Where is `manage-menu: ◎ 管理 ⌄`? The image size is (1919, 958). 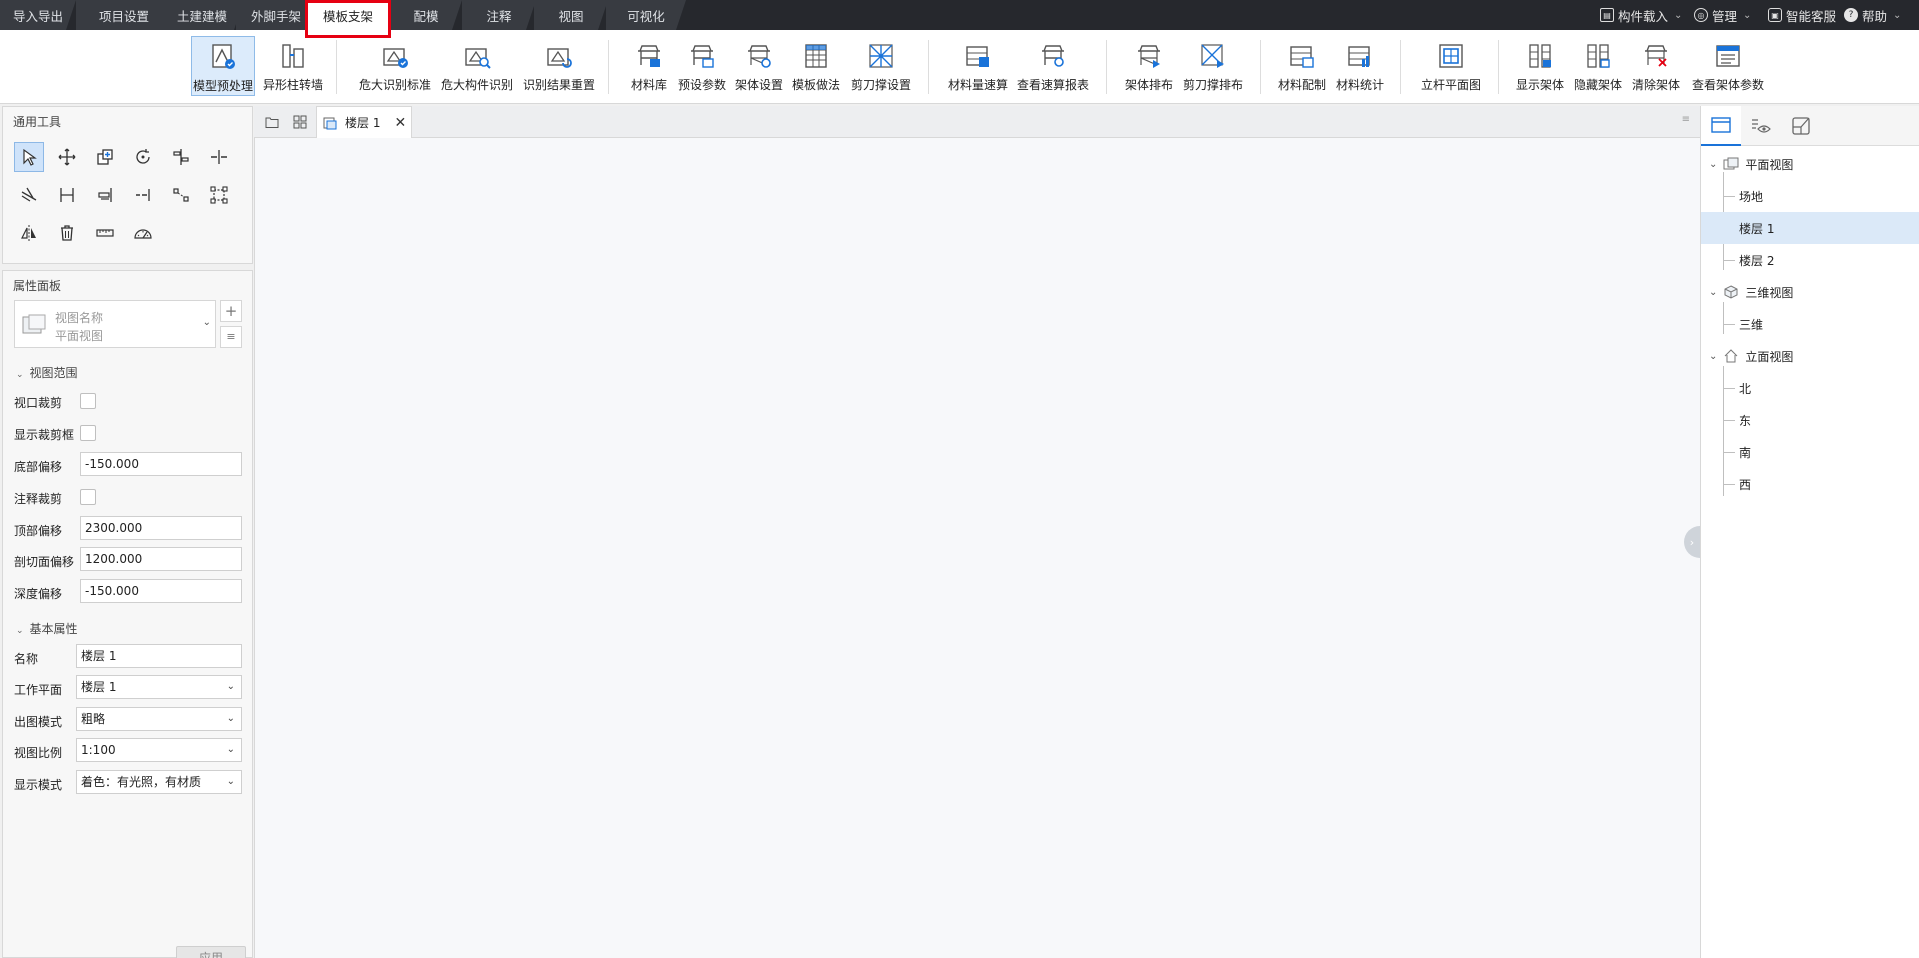
manage-menu: ◎ 管理 ⌄ is located at coordinates (1722, 15).